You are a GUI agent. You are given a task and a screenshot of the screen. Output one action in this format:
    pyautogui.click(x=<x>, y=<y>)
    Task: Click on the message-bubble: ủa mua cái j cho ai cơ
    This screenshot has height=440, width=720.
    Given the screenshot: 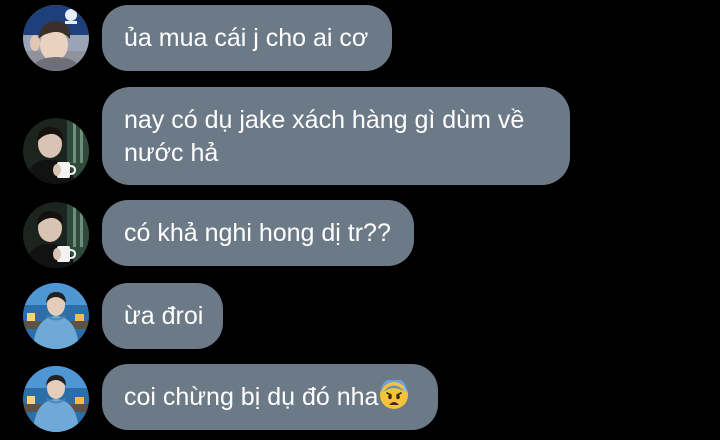 What is the action you would take?
    pyautogui.click(x=247, y=38)
    